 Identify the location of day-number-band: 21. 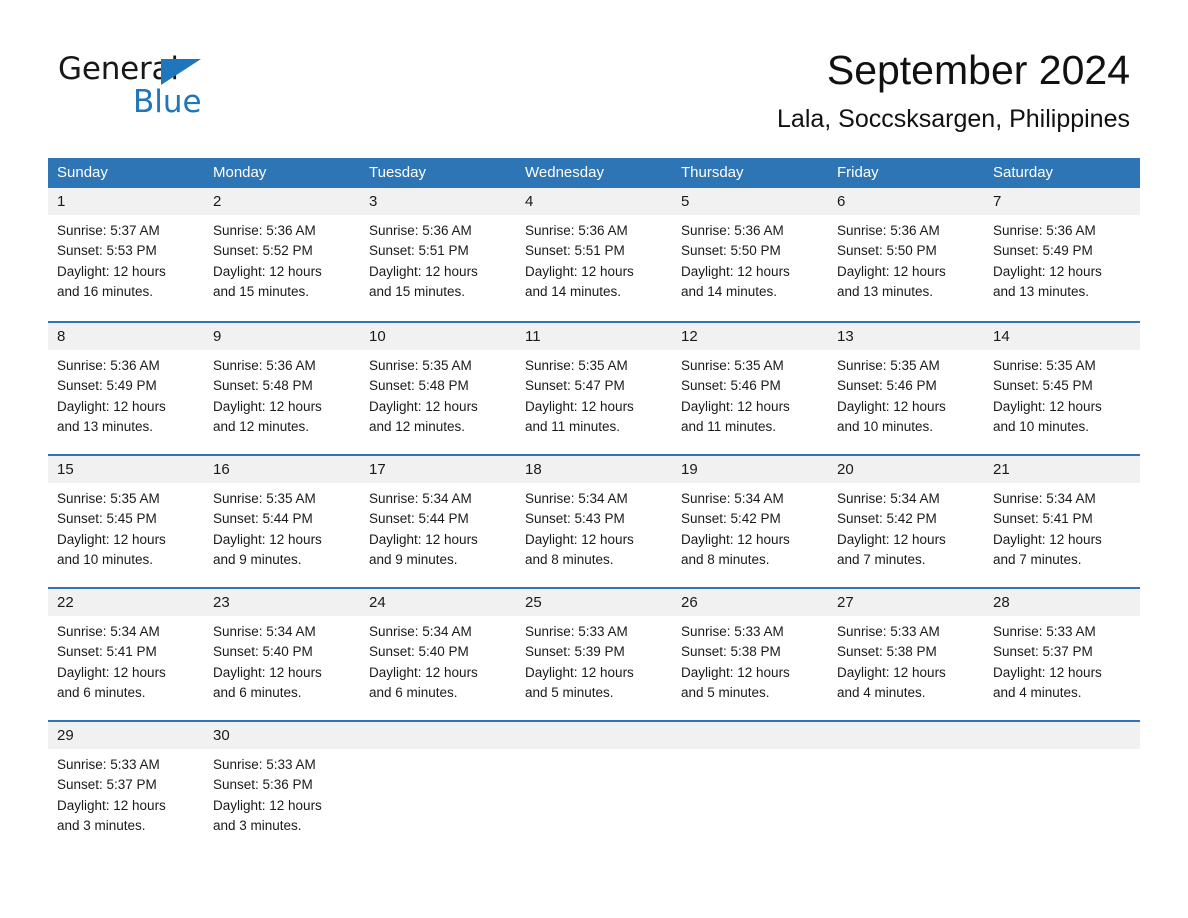
(1062, 469).